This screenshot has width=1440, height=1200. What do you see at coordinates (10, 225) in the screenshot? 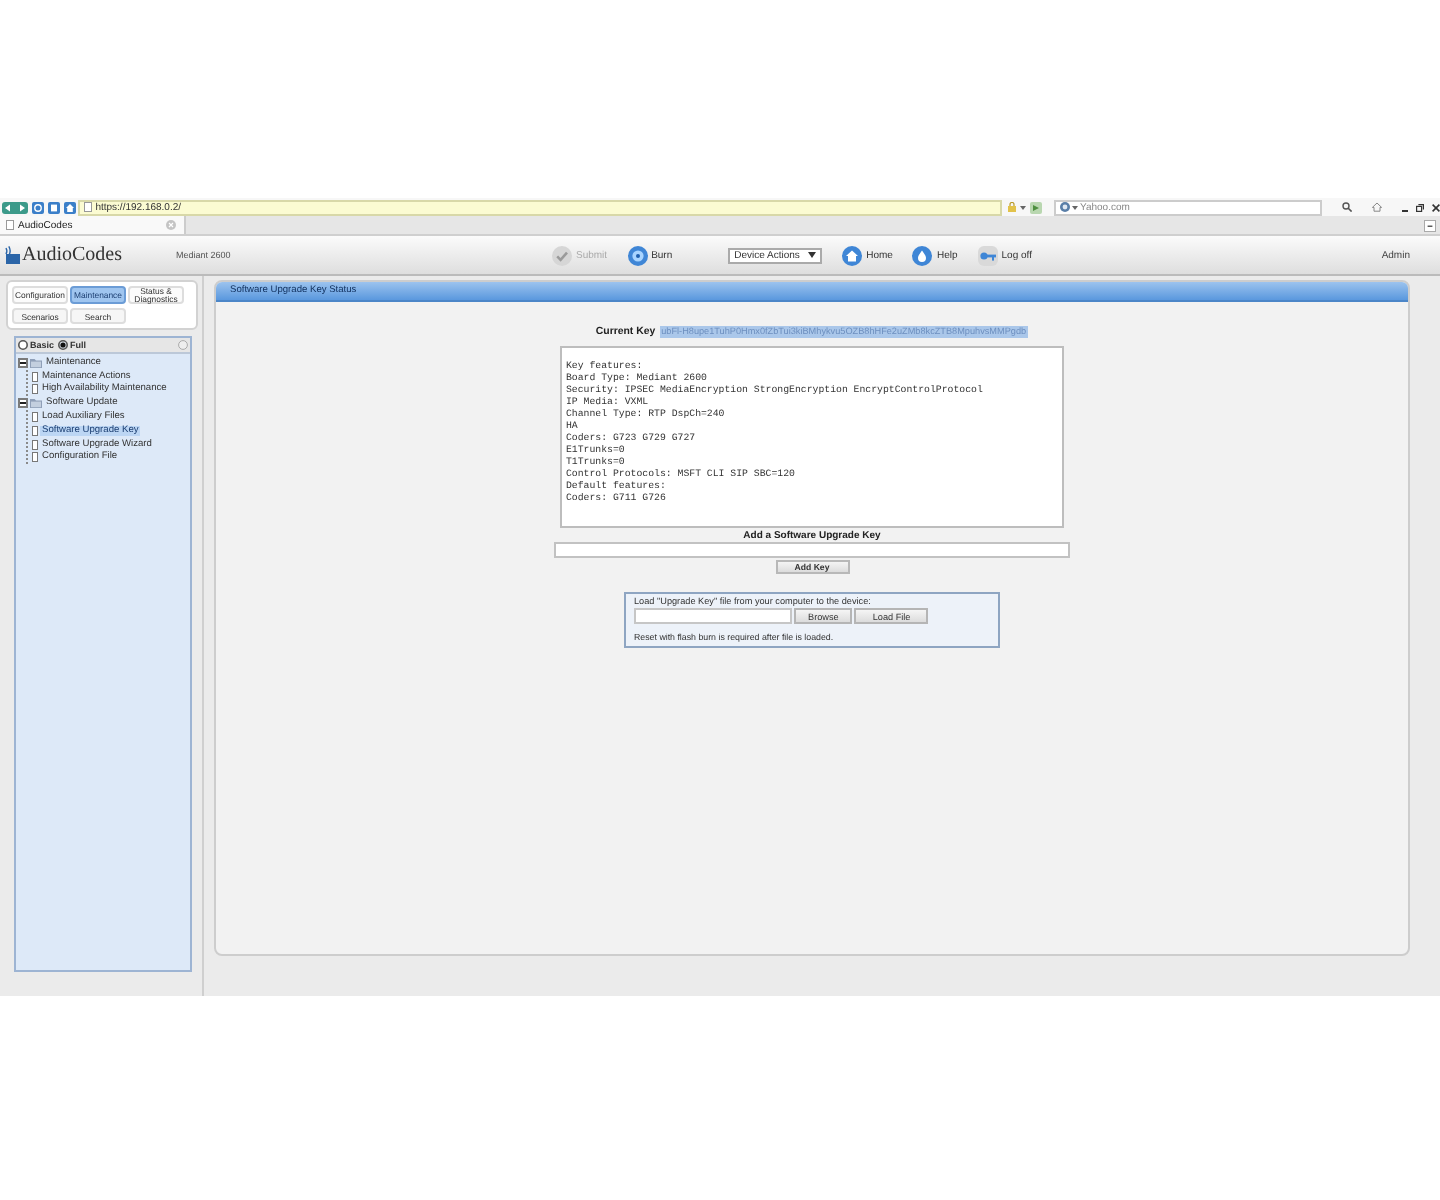
I see `page-icon` at bounding box center [10, 225].